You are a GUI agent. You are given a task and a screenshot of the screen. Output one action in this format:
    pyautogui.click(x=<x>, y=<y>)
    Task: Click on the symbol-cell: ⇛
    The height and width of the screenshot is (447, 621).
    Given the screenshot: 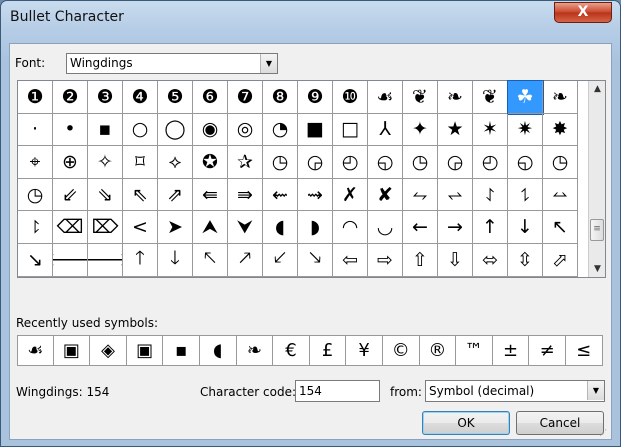 What is the action you would take?
    pyautogui.click(x=245, y=195)
    